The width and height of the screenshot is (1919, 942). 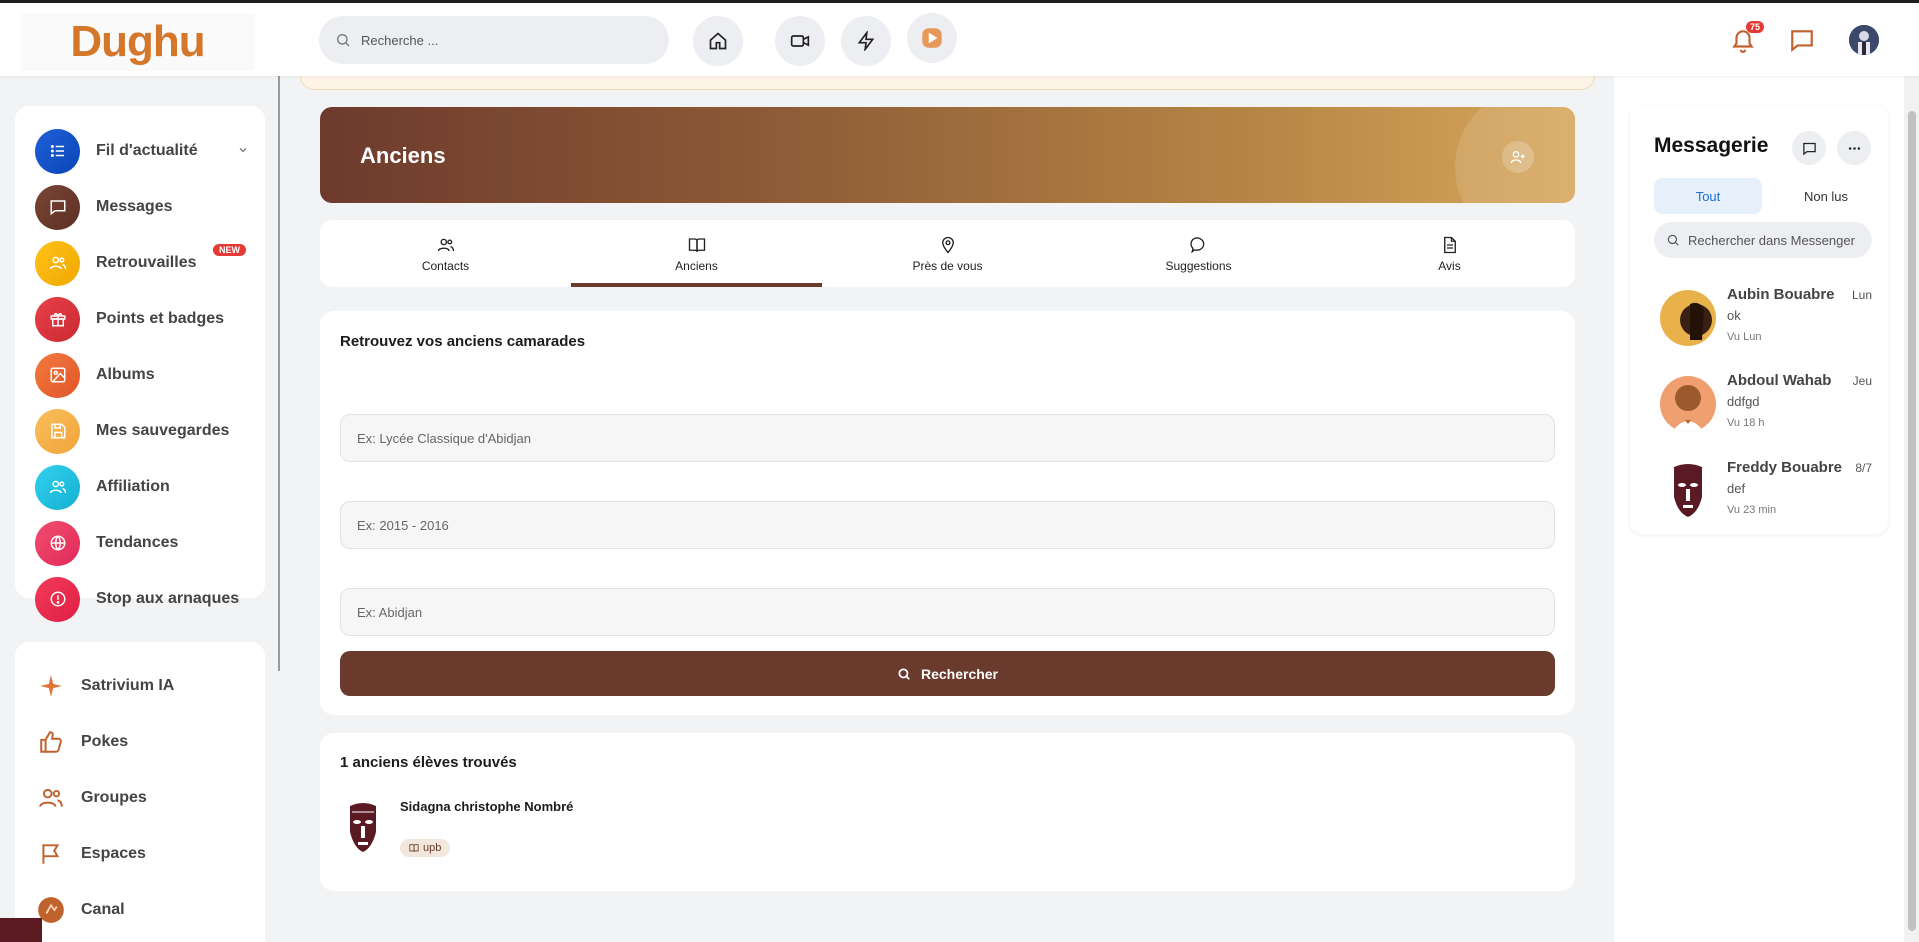 I want to click on mask-avatar-icon, so click(x=363, y=827).